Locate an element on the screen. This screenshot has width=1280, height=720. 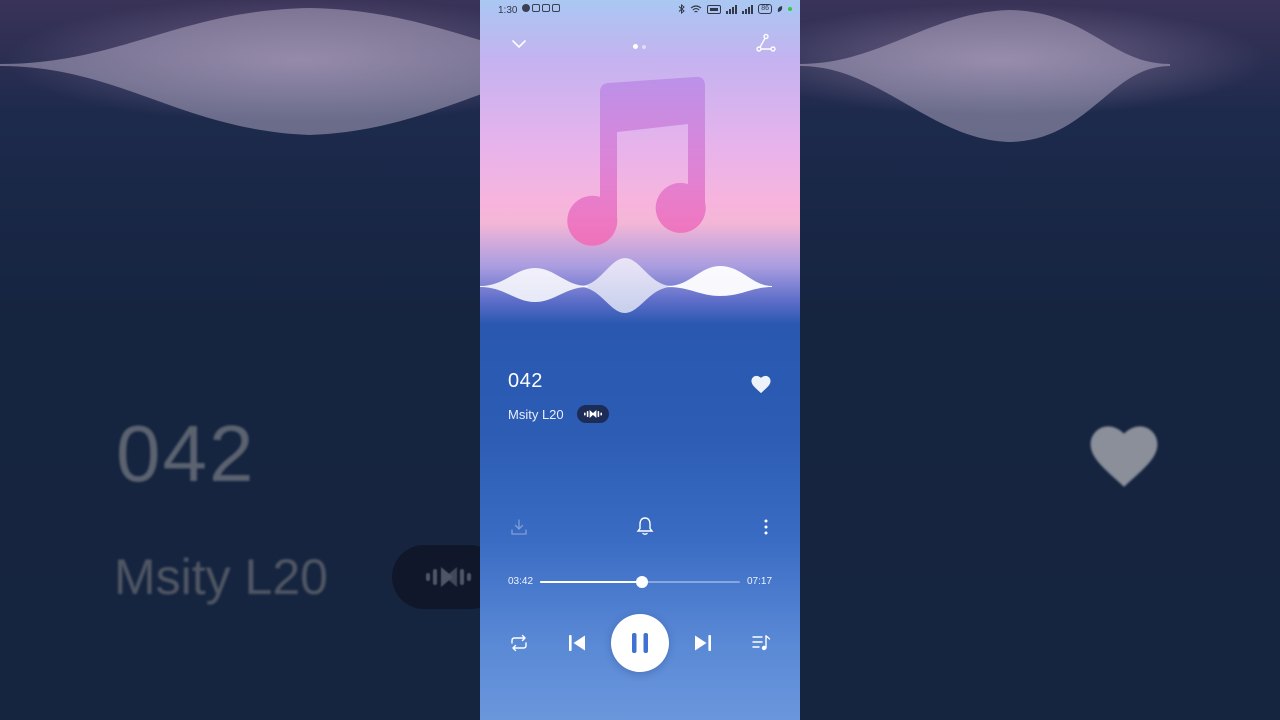
progress-bar is located at coordinates (640, 582).